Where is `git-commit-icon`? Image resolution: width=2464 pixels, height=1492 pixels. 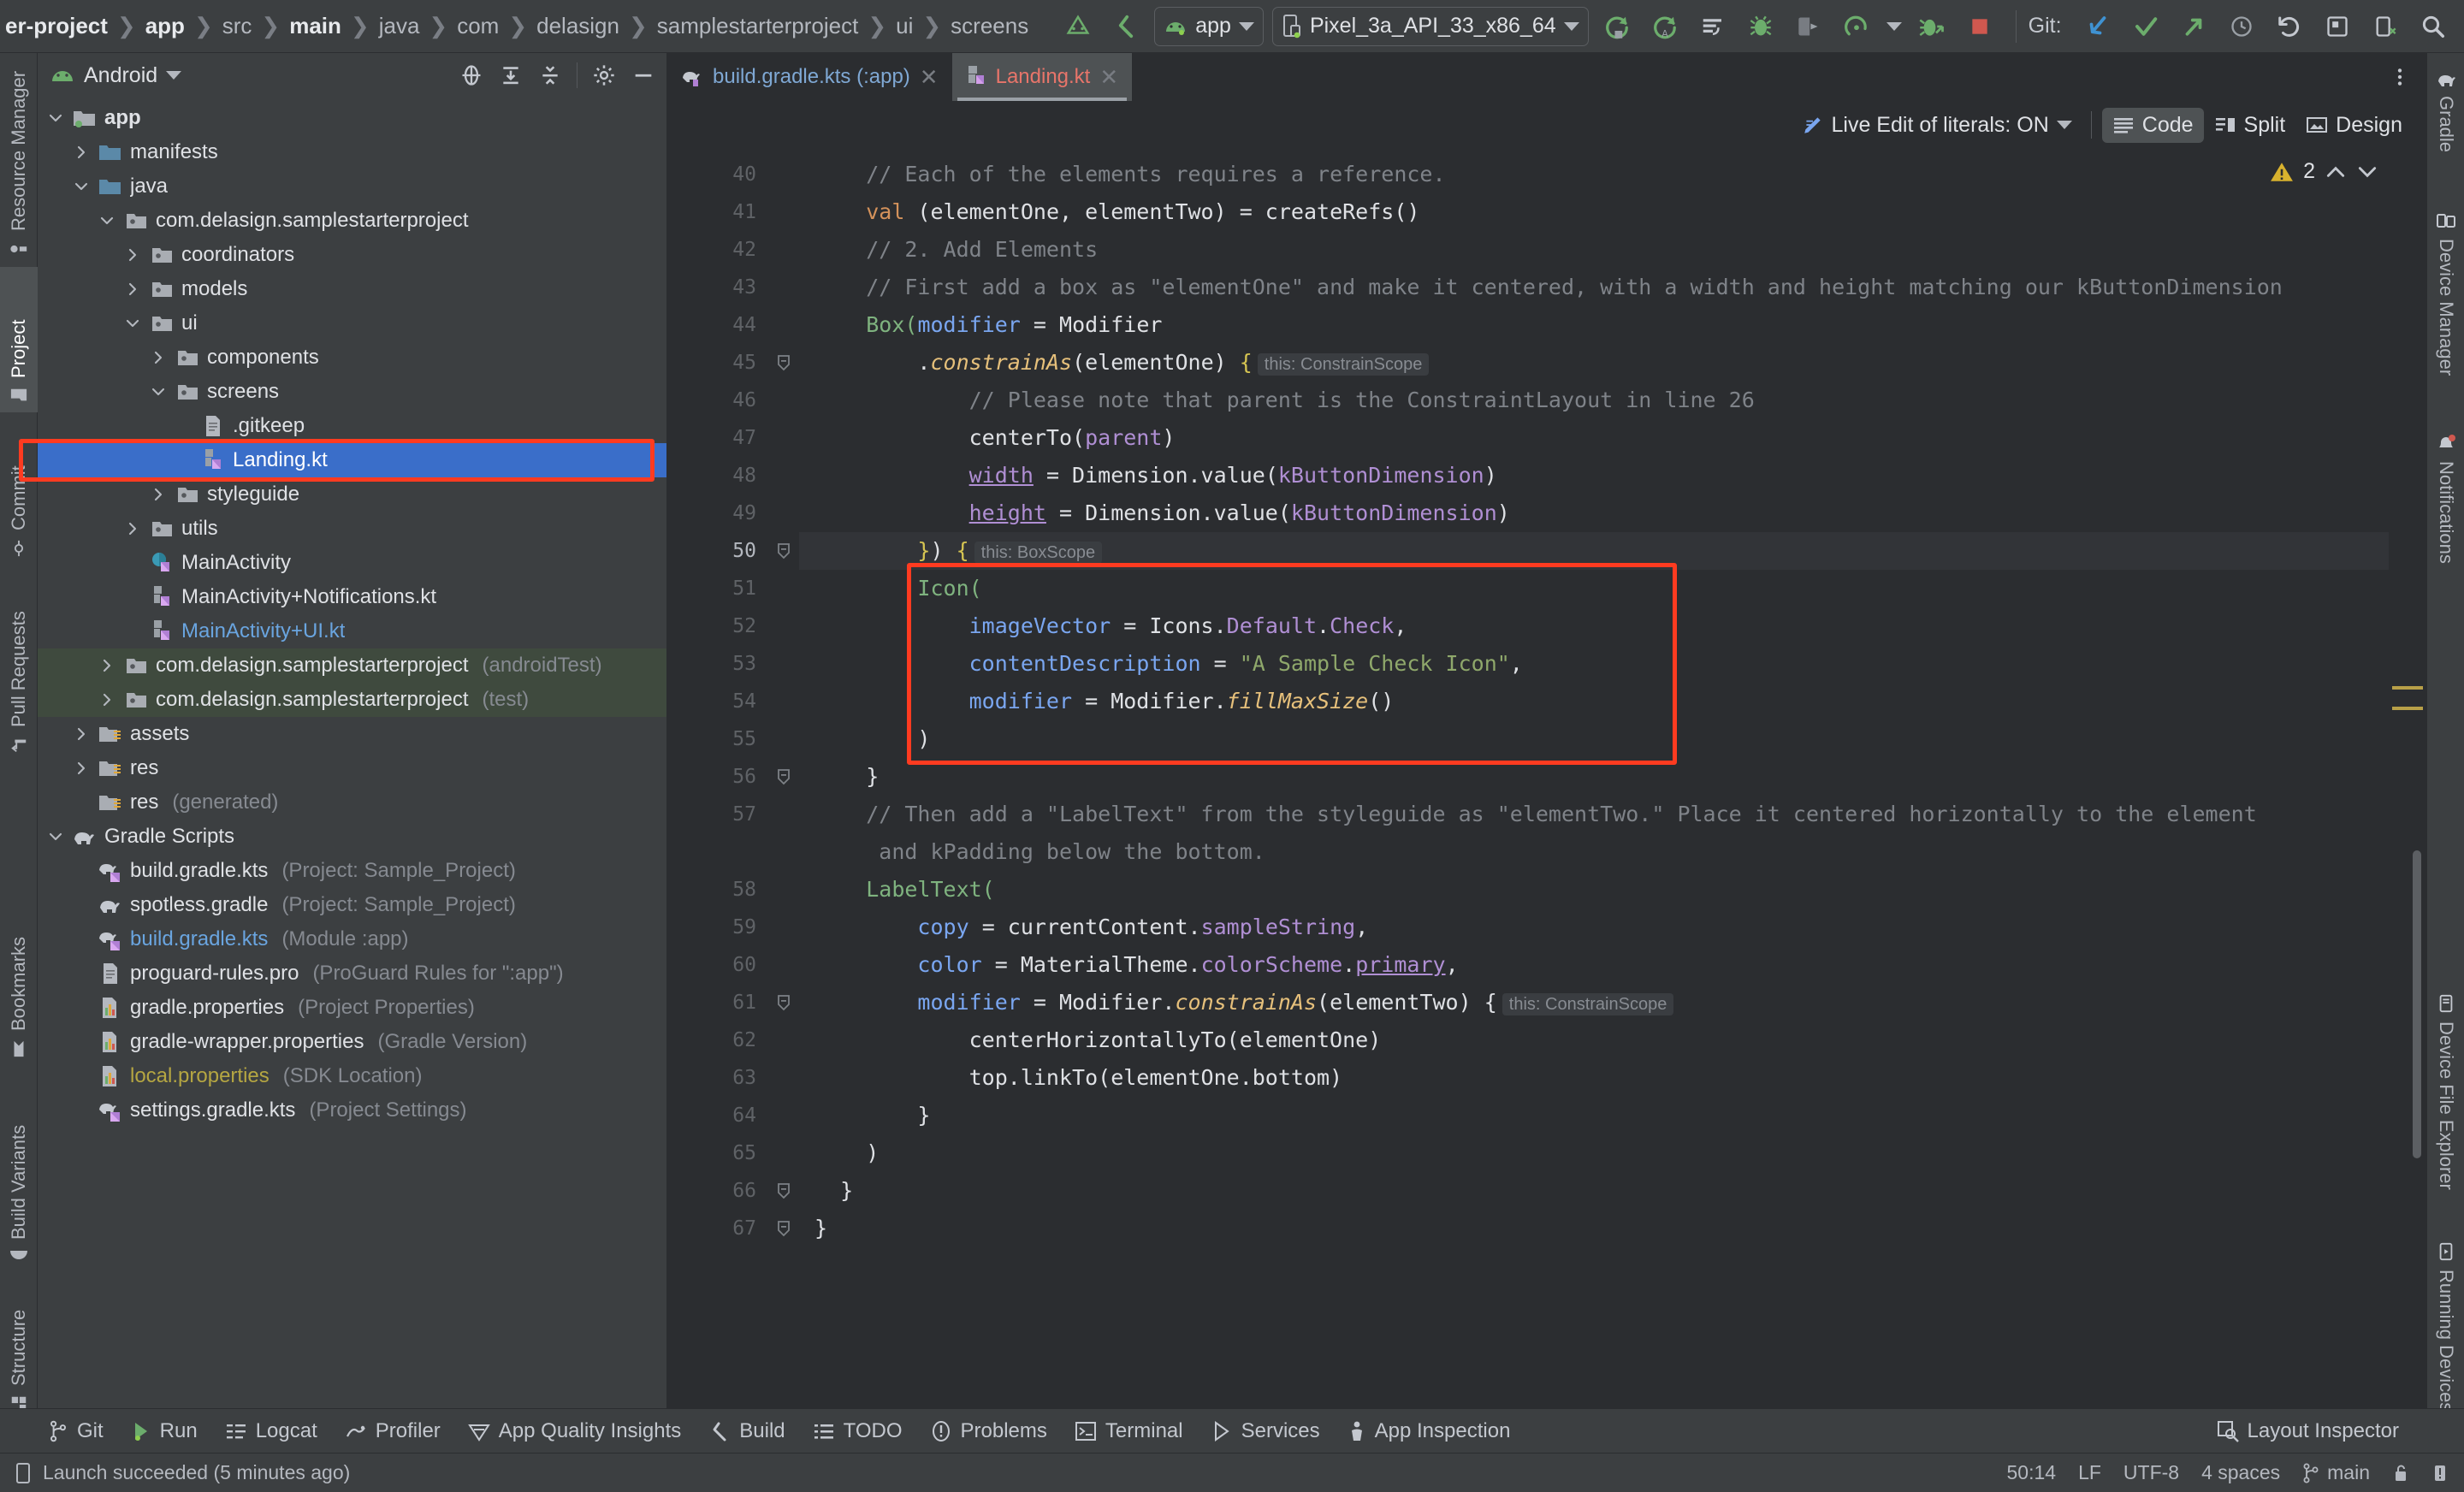 git-commit-icon is located at coordinates (2145, 26).